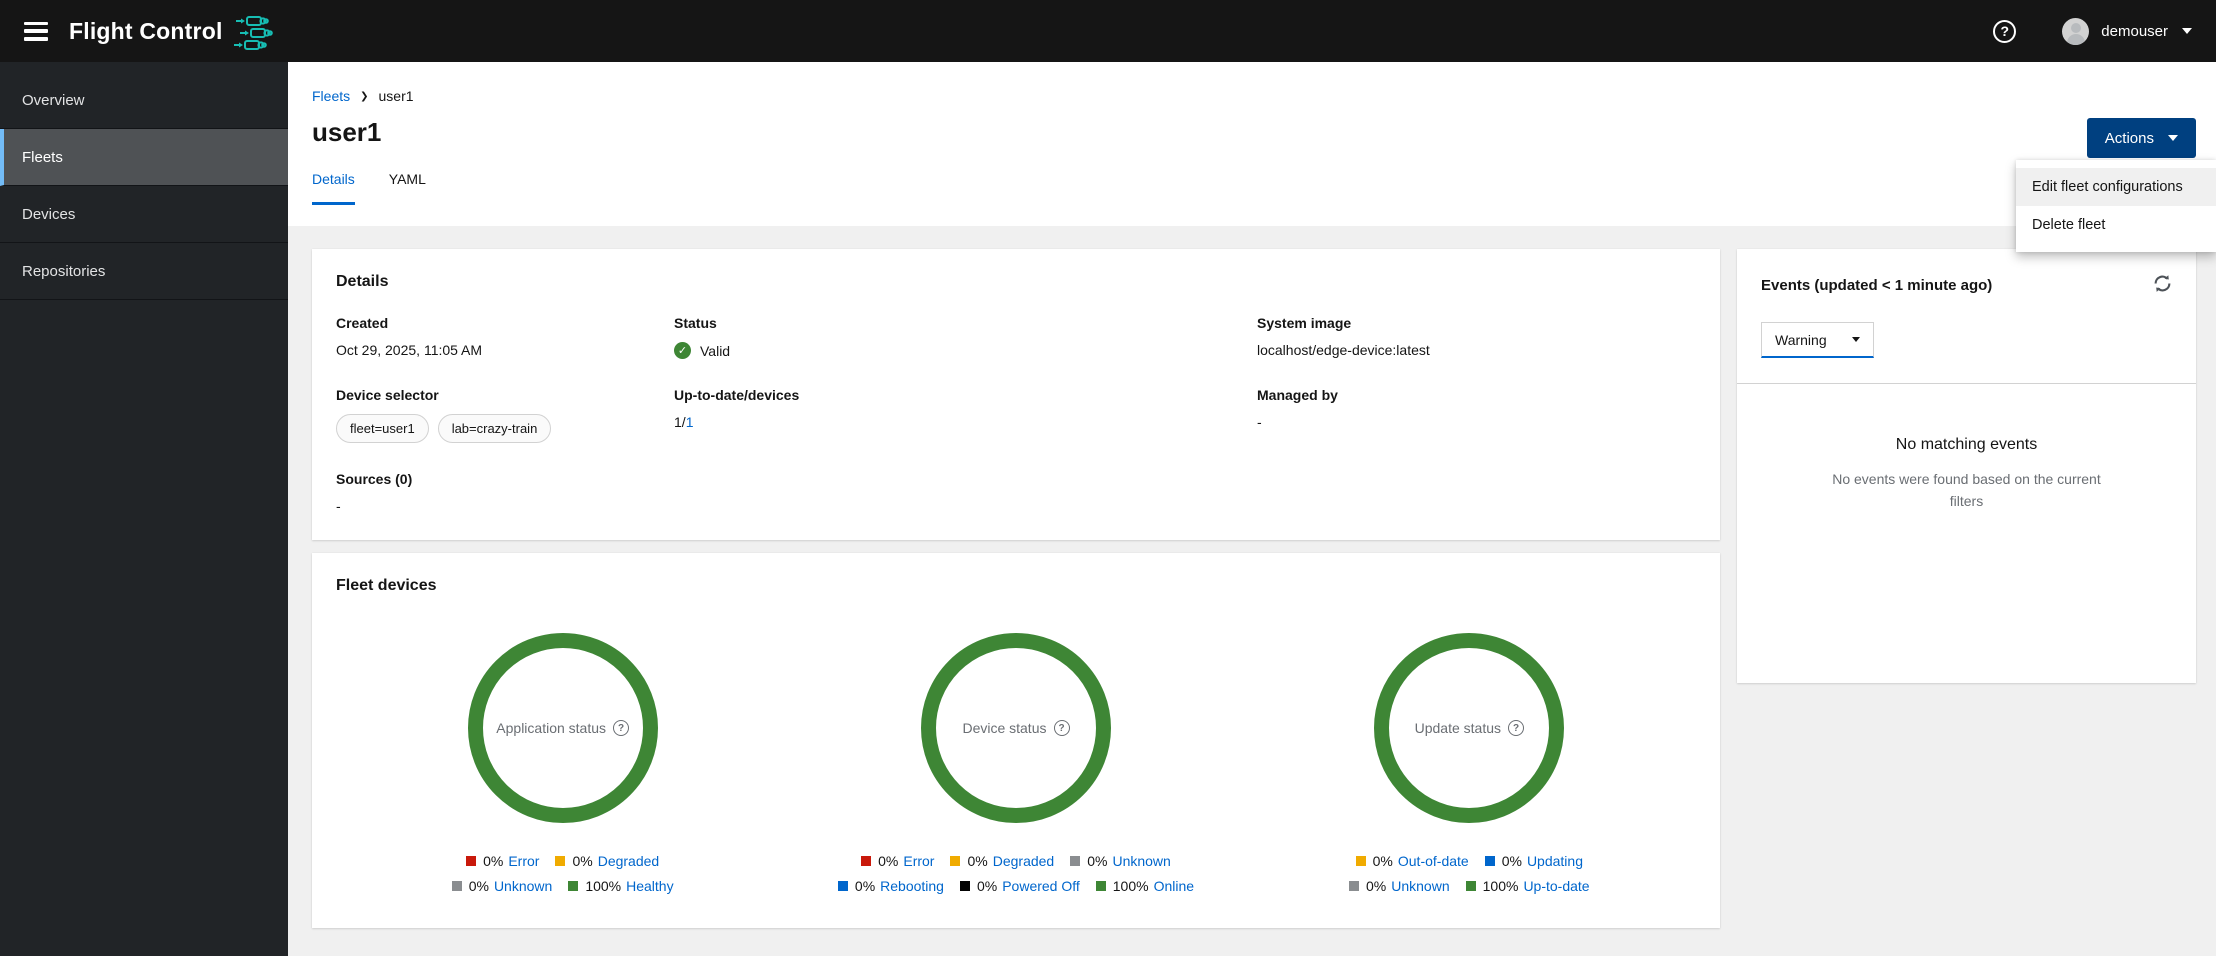 The width and height of the screenshot is (2216, 956). What do you see at coordinates (1966, 444) in the screenshot?
I see `events-empty-title: No matching events` at bounding box center [1966, 444].